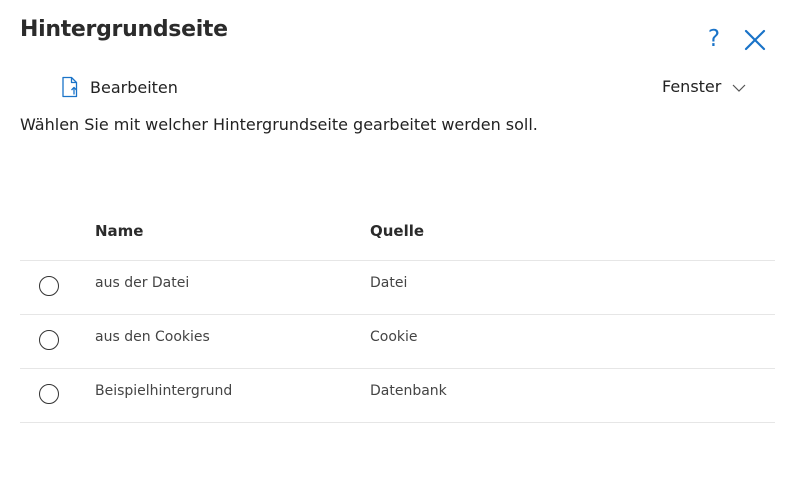  Describe the element at coordinates (142, 283) in the screenshot. I see `row-name: aus der Datei` at that location.